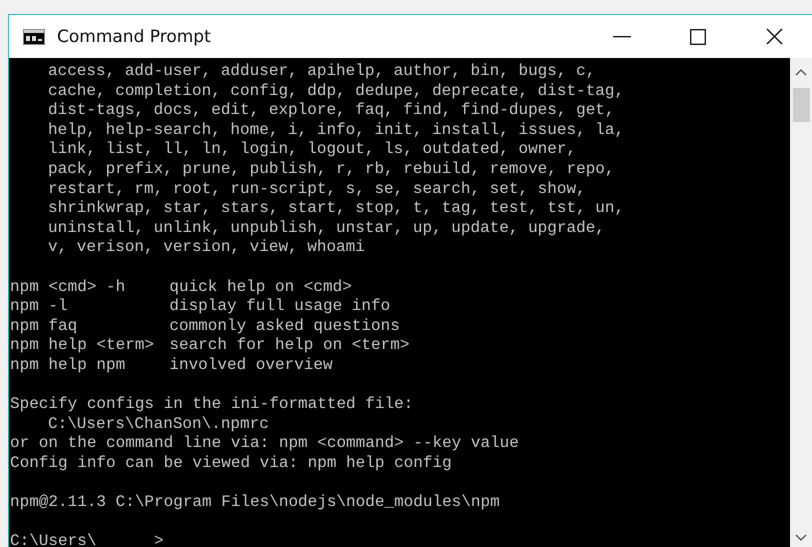 The image size is (812, 547). What do you see at coordinates (317, 190) in the screenshot?
I see `terminal-line: restart, rm, root, run-script, s, se, search, set, show,` at bounding box center [317, 190].